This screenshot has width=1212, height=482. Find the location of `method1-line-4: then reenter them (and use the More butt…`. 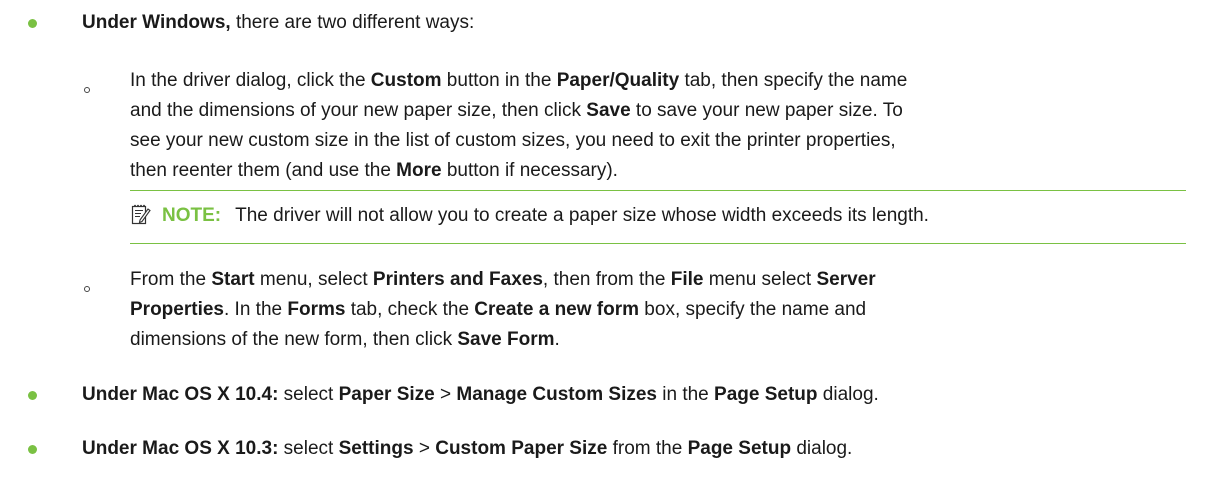

method1-line-4: then reenter them (and use the More butt… is located at coordinates (374, 170).